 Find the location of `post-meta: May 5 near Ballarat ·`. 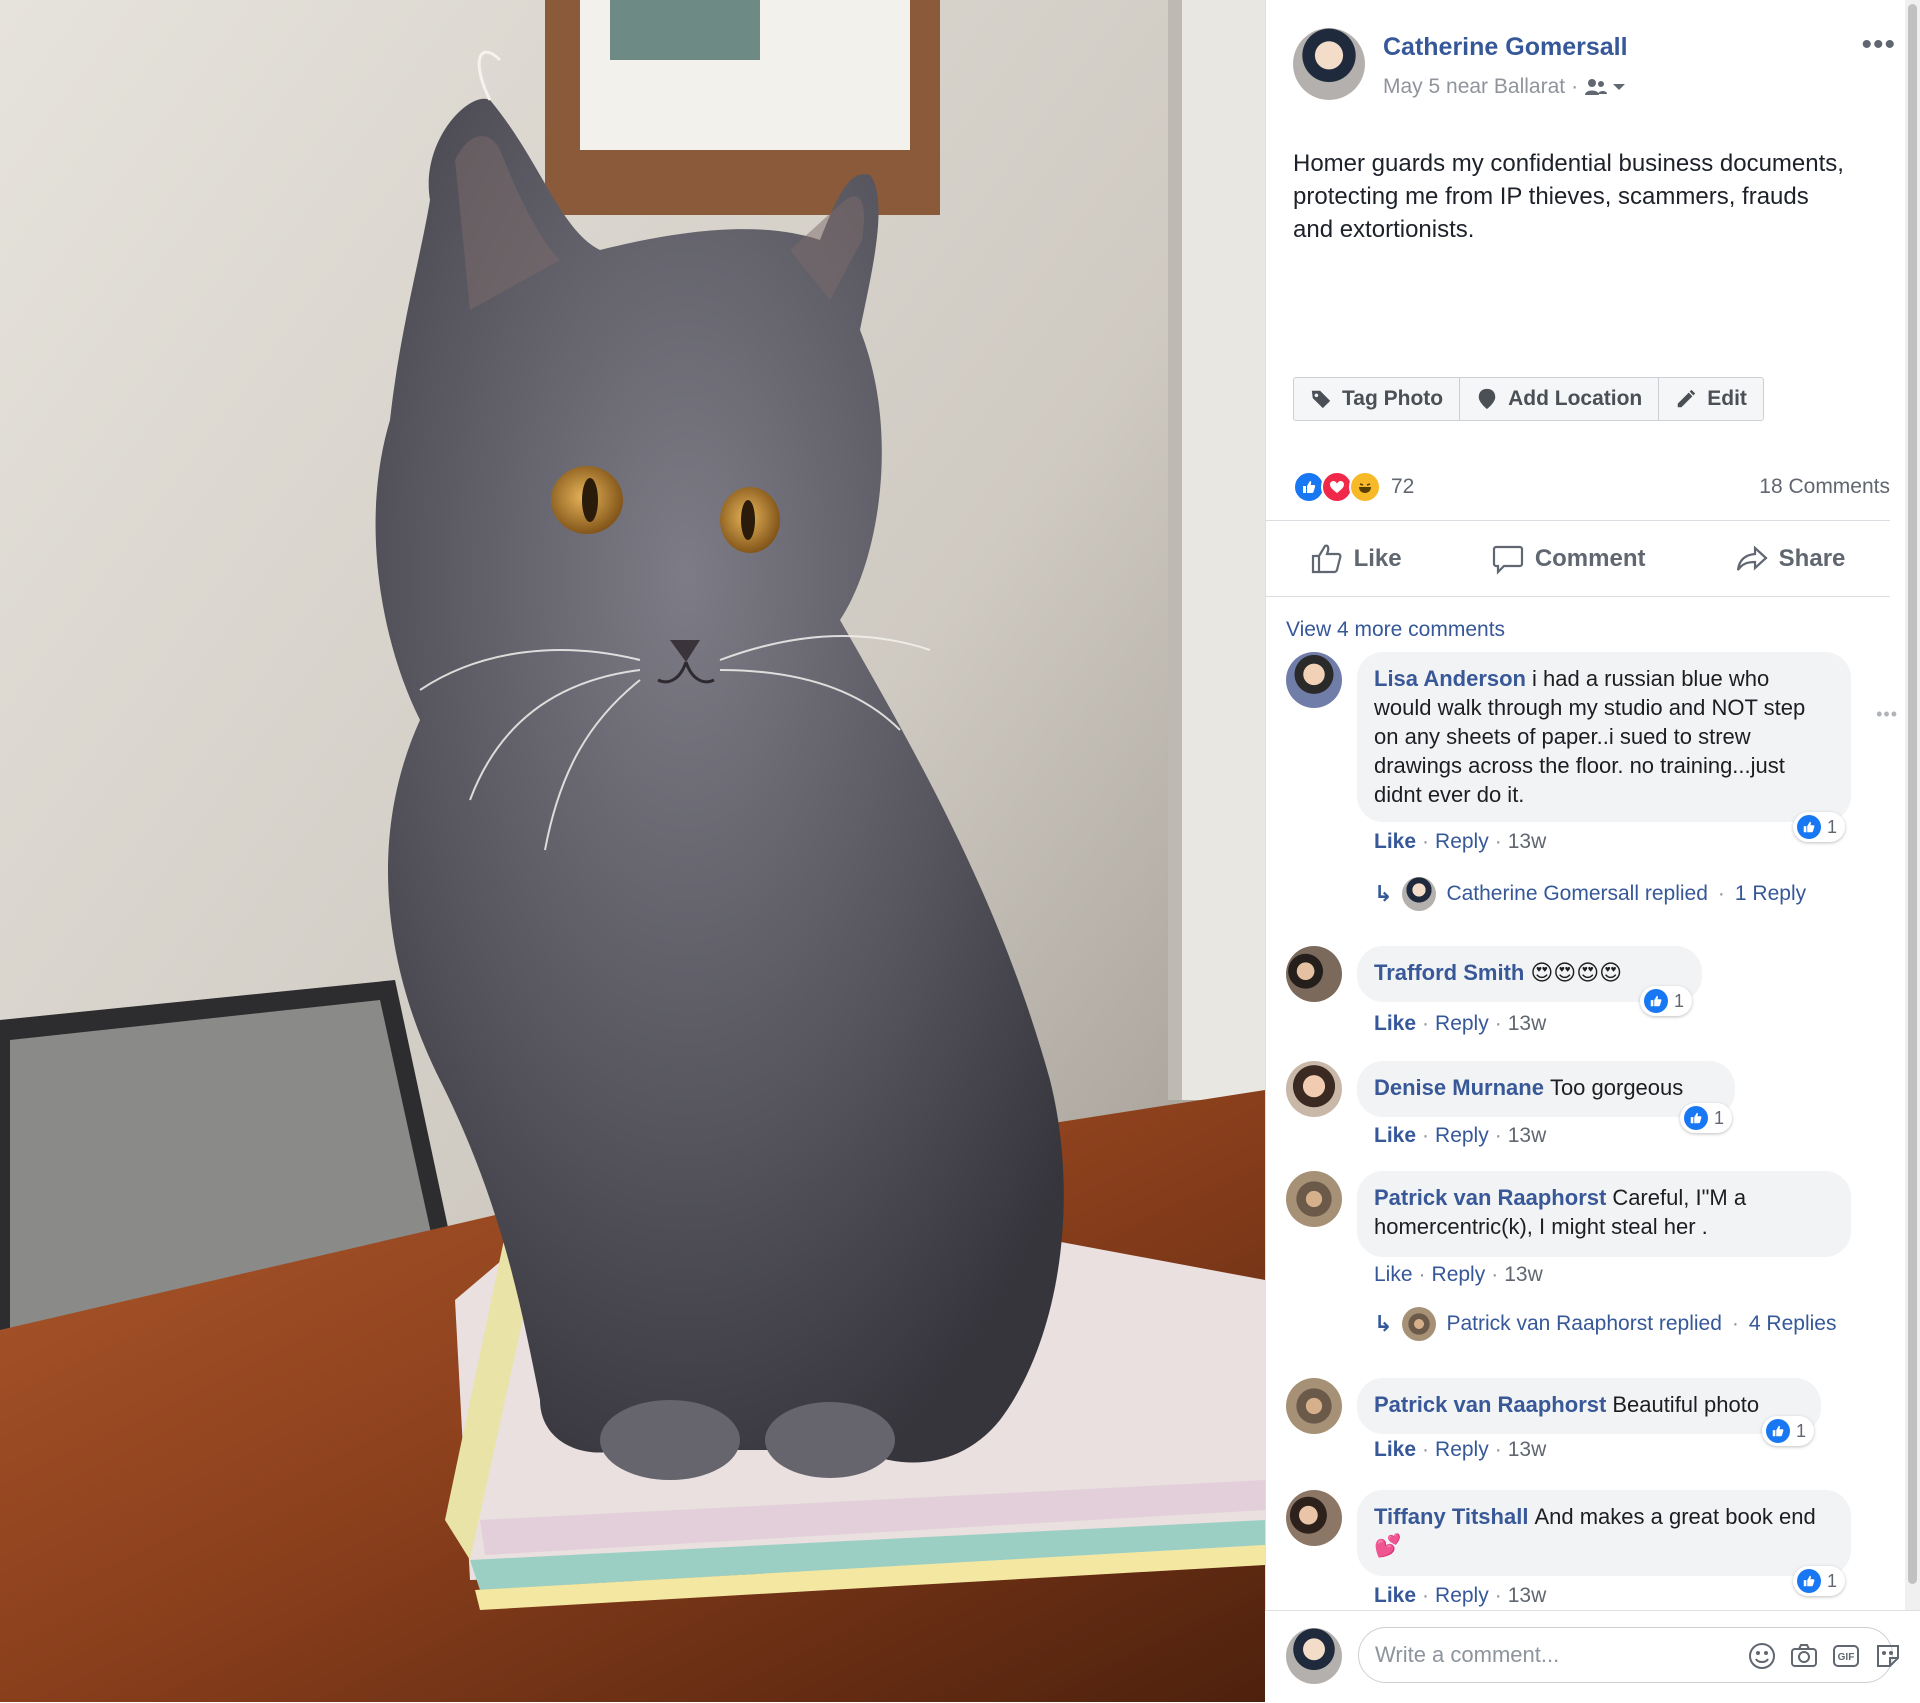

post-meta: May 5 near Ballarat · is located at coordinates (1504, 87).